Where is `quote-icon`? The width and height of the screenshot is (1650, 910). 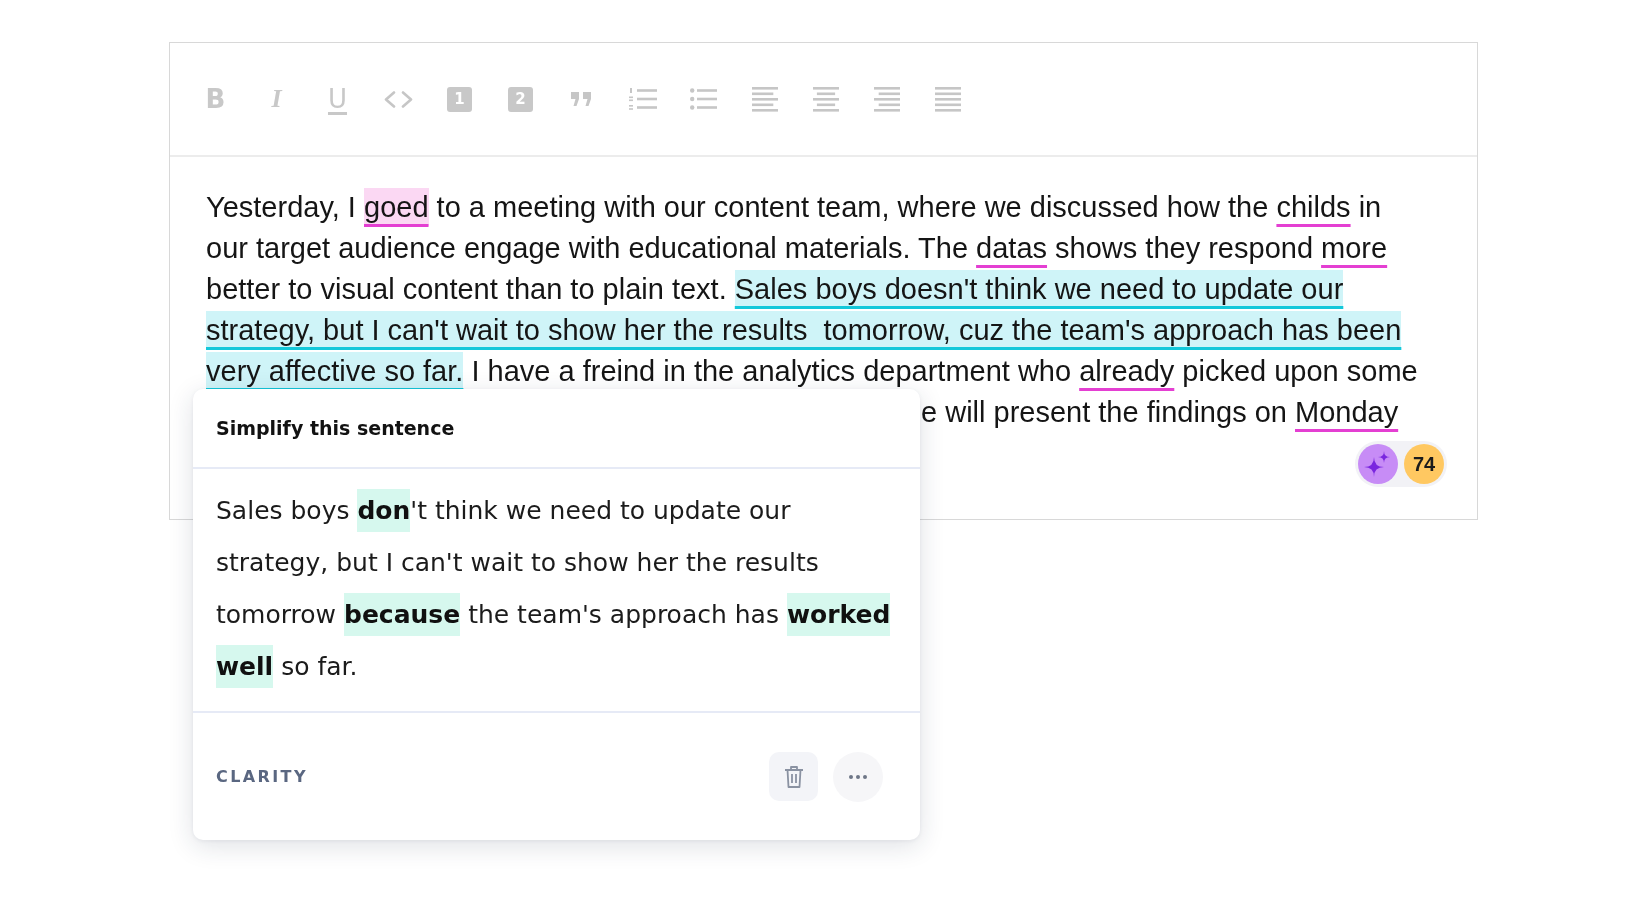 quote-icon is located at coordinates (581, 99).